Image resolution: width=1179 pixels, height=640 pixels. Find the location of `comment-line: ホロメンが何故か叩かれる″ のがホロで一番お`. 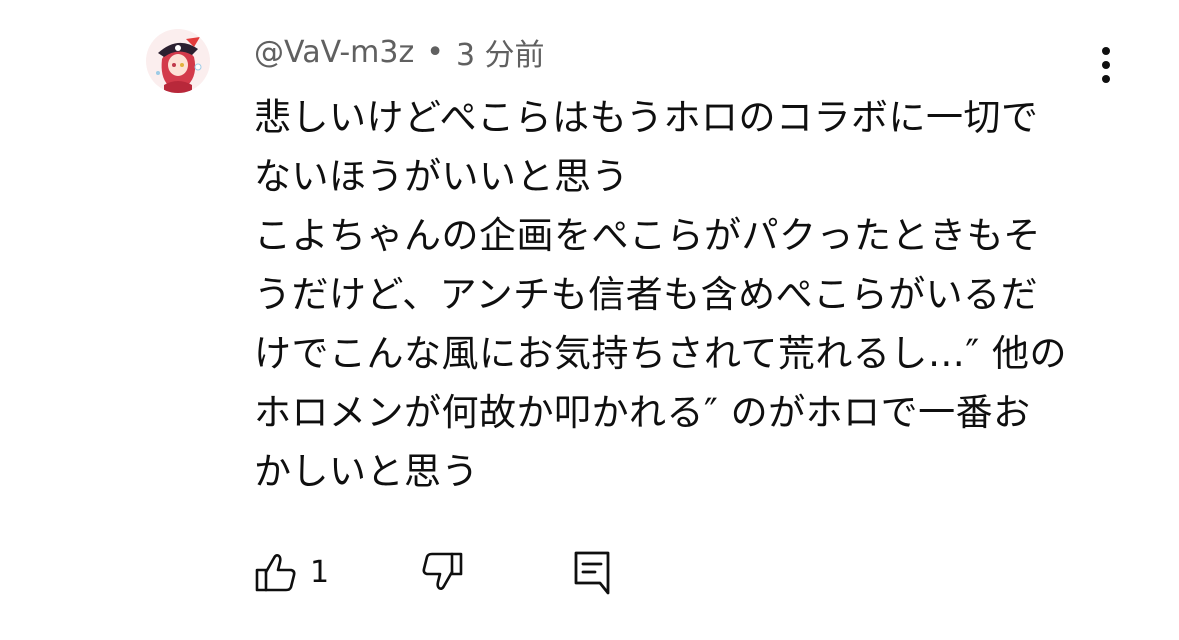

comment-line: ホロメンが何故か叩かれる″ のがホロで一番お is located at coordinates (642, 412).